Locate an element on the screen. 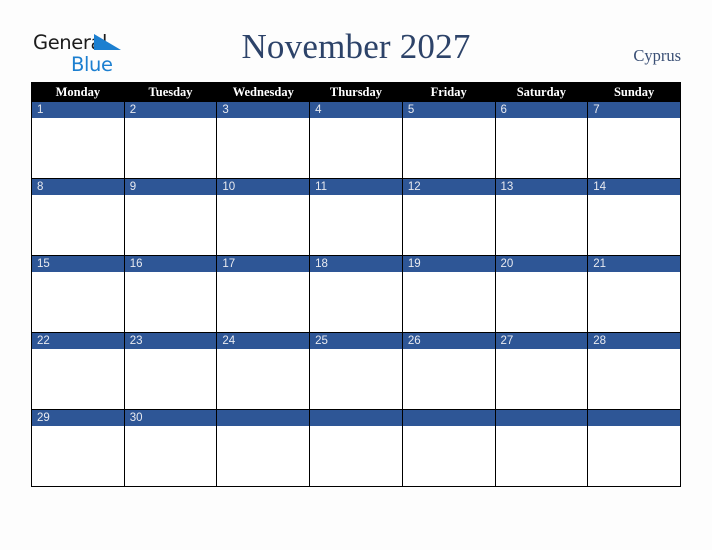 This screenshot has height=550, width=712. calendar-day-cell: 22 is located at coordinates (78, 371).